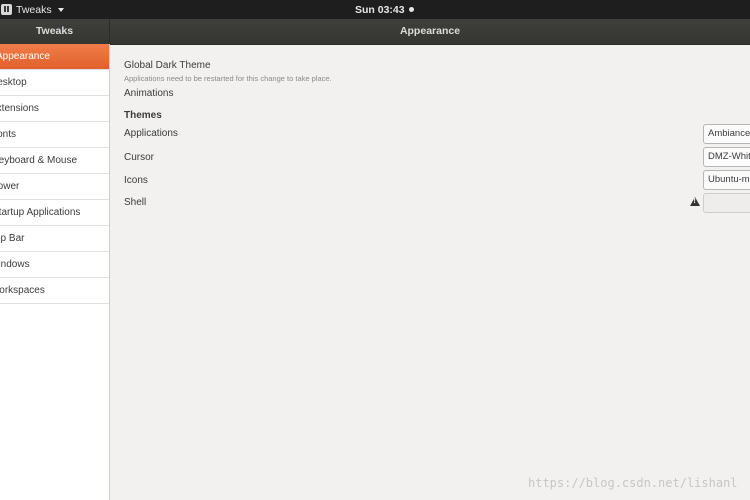  What do you see at coordinates (15, 264) in the screenshot?
I see `sidebar-item-label: Windows` at bounding box center [15, 264].